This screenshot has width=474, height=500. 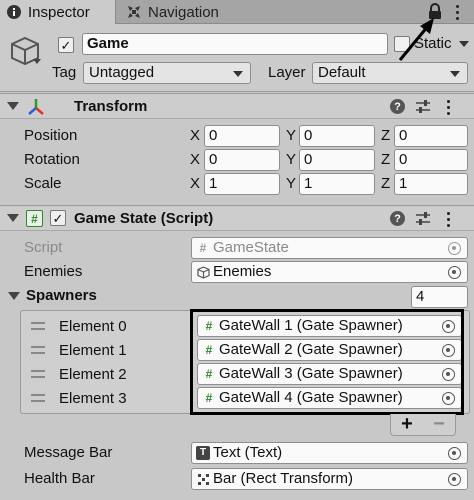 I want to click on list-add-remove: + −, so click(x=423, y=424).